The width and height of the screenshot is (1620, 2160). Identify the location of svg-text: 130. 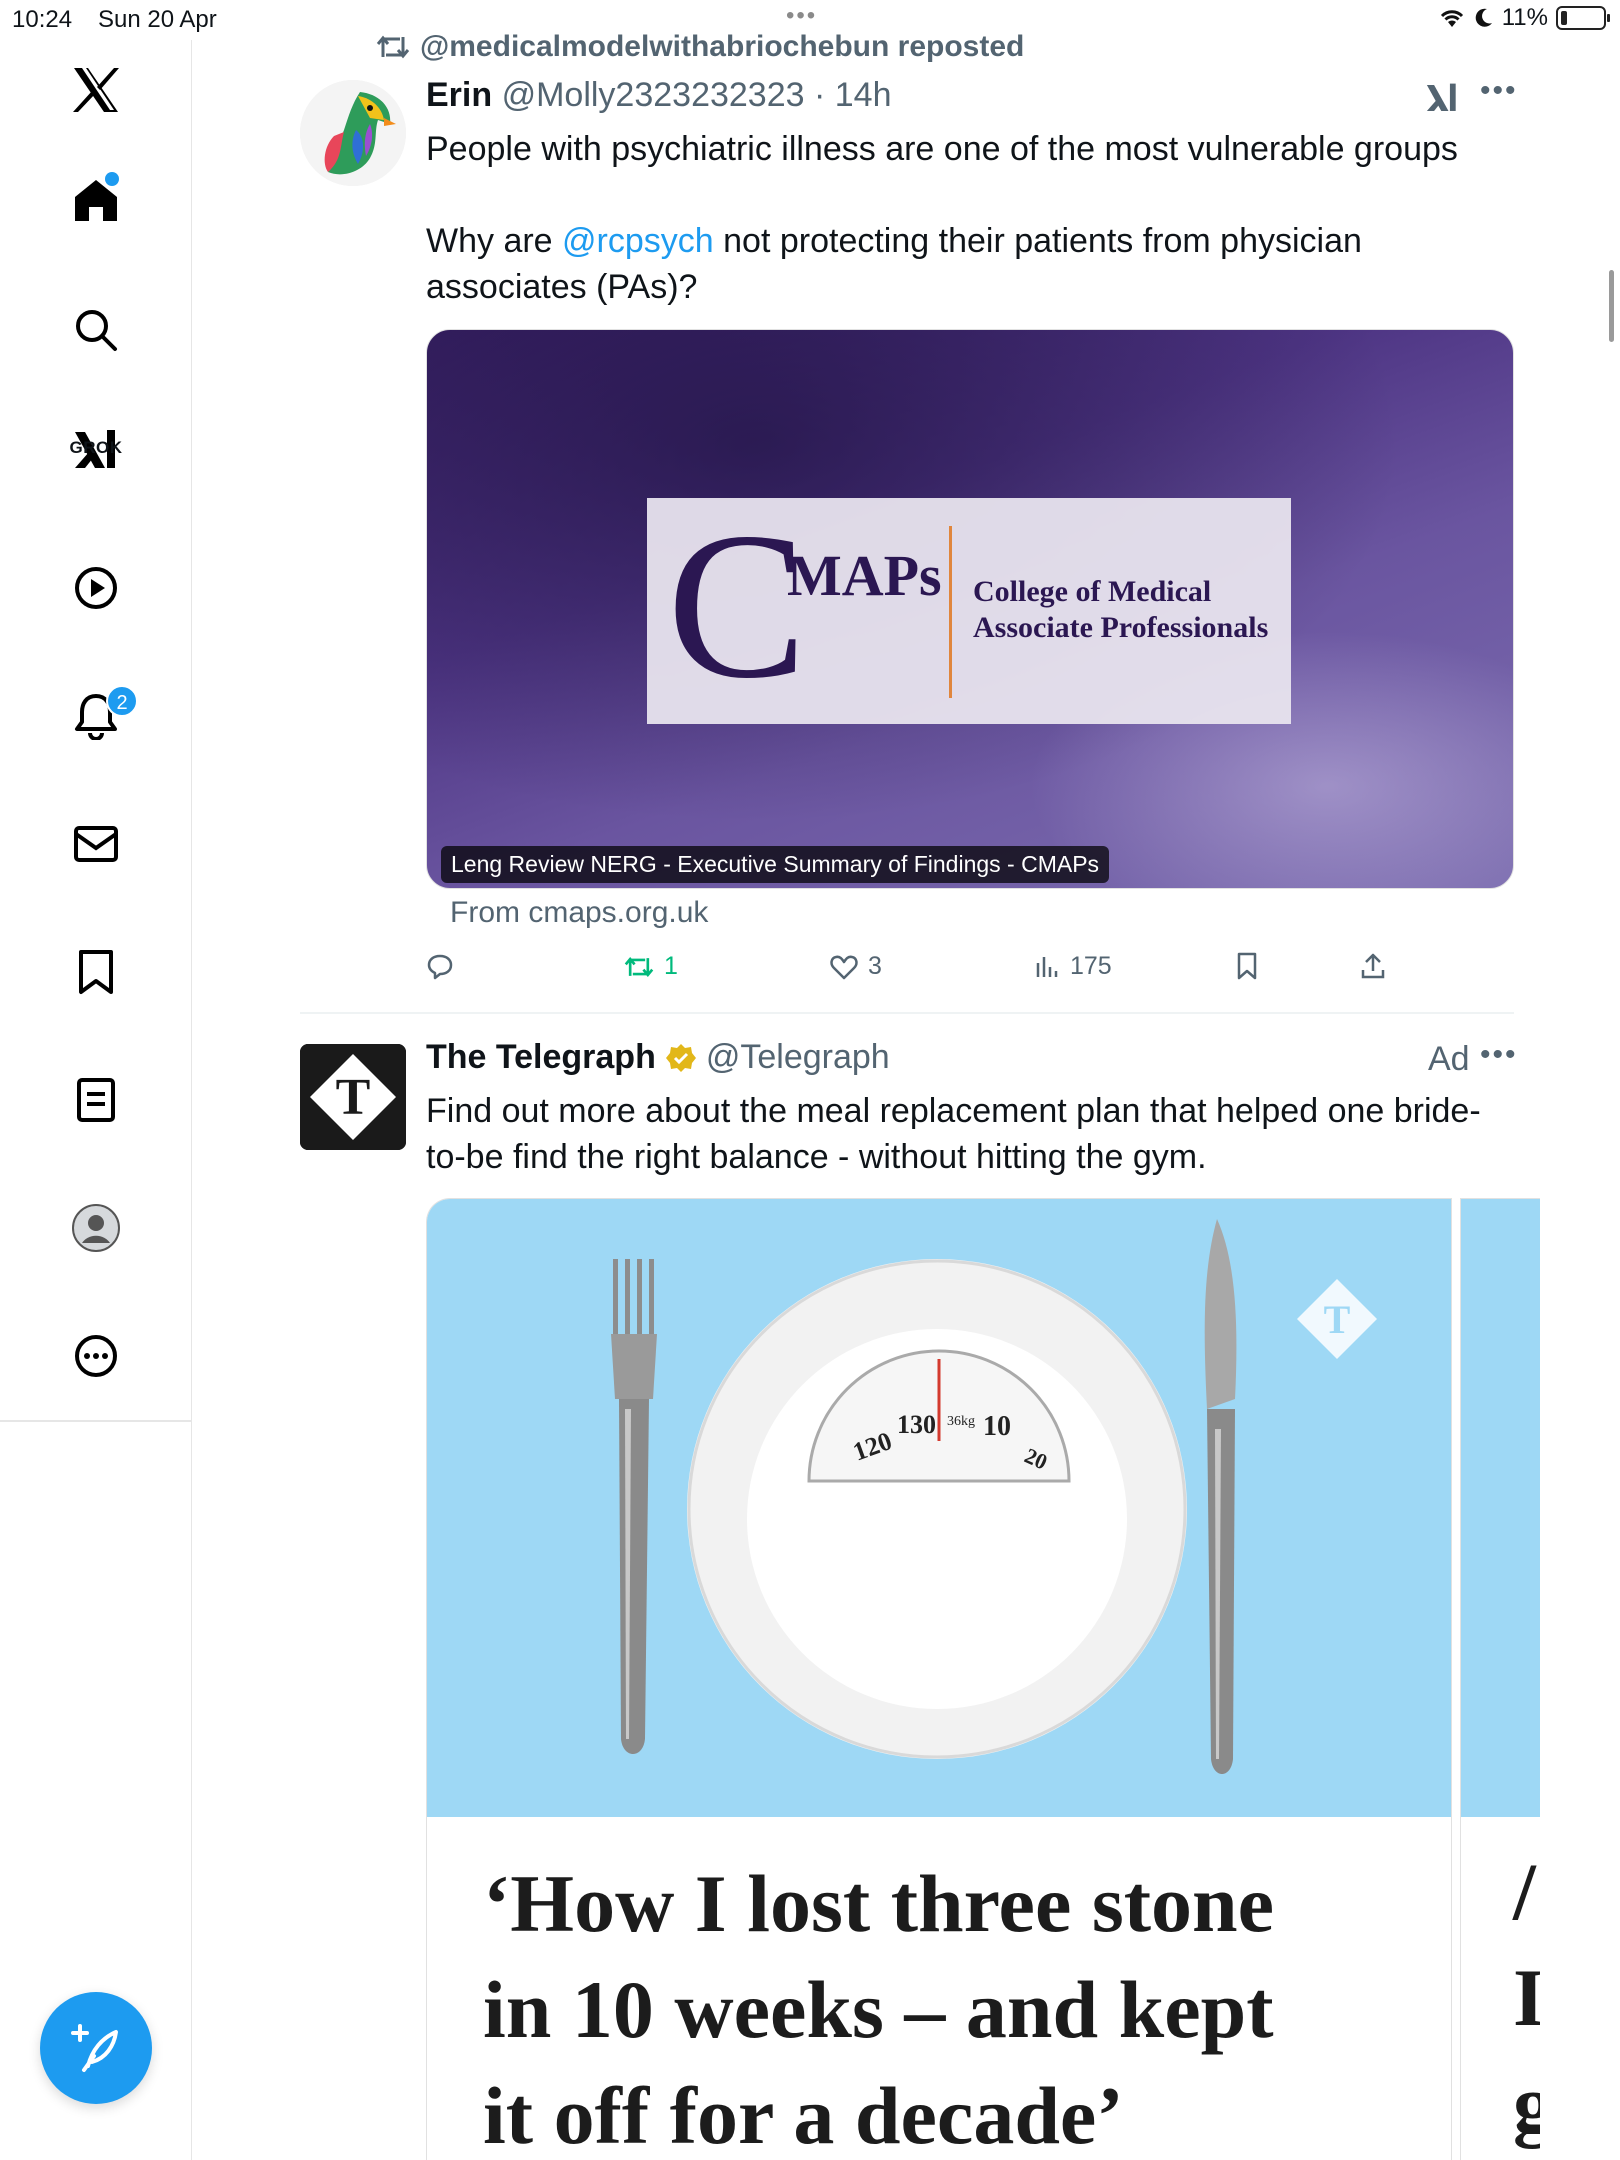
(916, 1424).